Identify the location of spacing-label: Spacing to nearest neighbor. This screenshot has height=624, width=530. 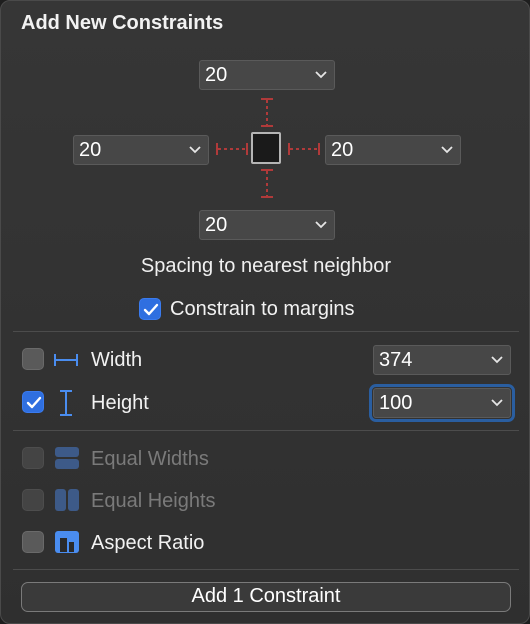
(266, 266).